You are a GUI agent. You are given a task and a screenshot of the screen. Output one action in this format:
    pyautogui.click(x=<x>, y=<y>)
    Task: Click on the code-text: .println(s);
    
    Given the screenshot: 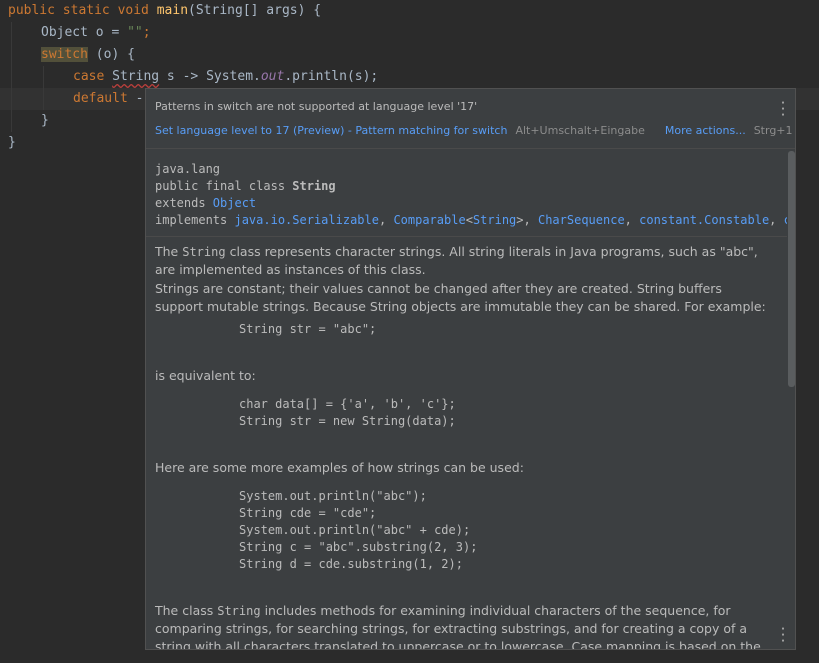 What is the action you would take?
    pyautogui.click(x=331, y=76)
    